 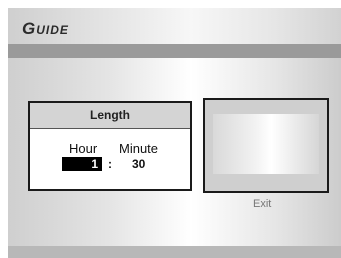 What do you see at coordinates (174, 26) in the screenshot?
I see `header: Guide` at bounding box center [174, 26].